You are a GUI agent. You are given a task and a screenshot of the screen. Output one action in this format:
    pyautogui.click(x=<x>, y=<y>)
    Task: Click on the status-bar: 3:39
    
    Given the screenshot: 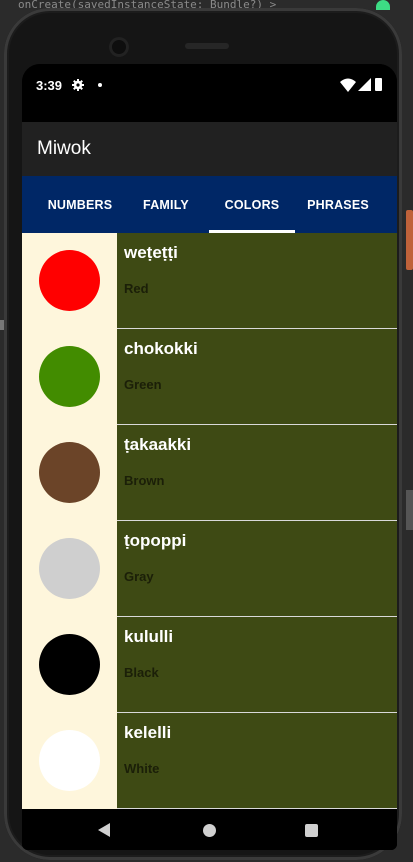 What is the action you would take?
    pyautogui.click(x=209, y=86)
    